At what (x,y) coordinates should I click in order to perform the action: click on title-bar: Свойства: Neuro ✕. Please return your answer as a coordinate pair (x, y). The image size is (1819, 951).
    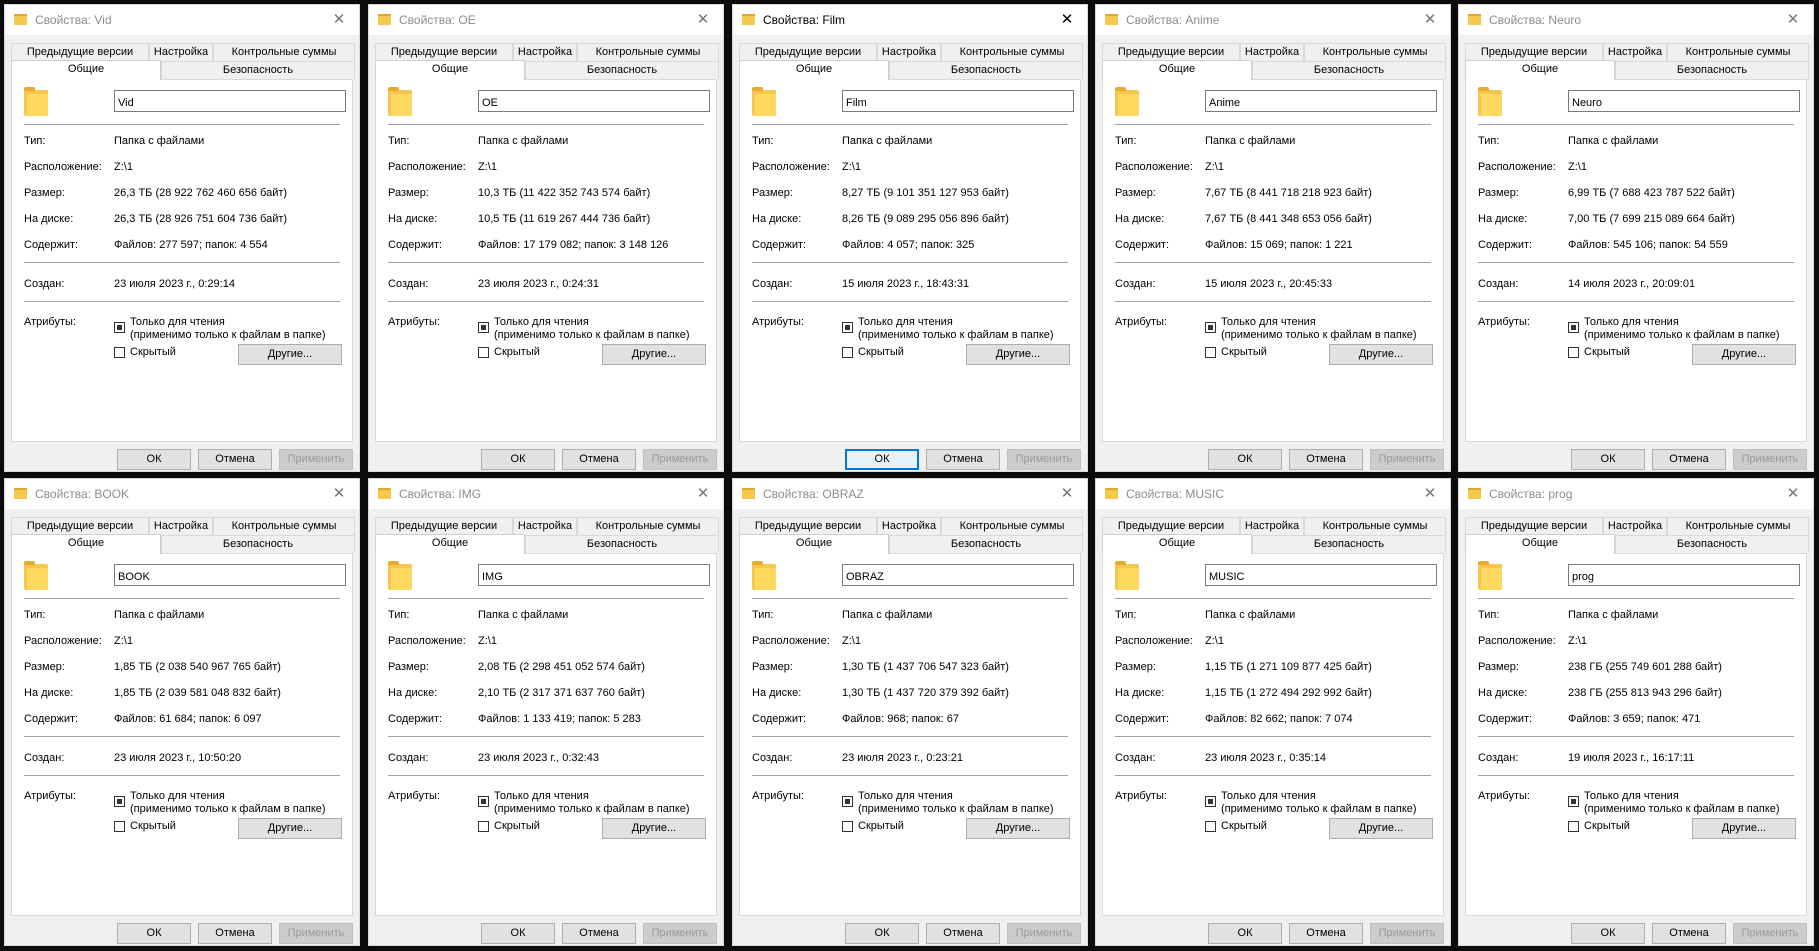
    Looking at the image, I should click on (1636, 20).